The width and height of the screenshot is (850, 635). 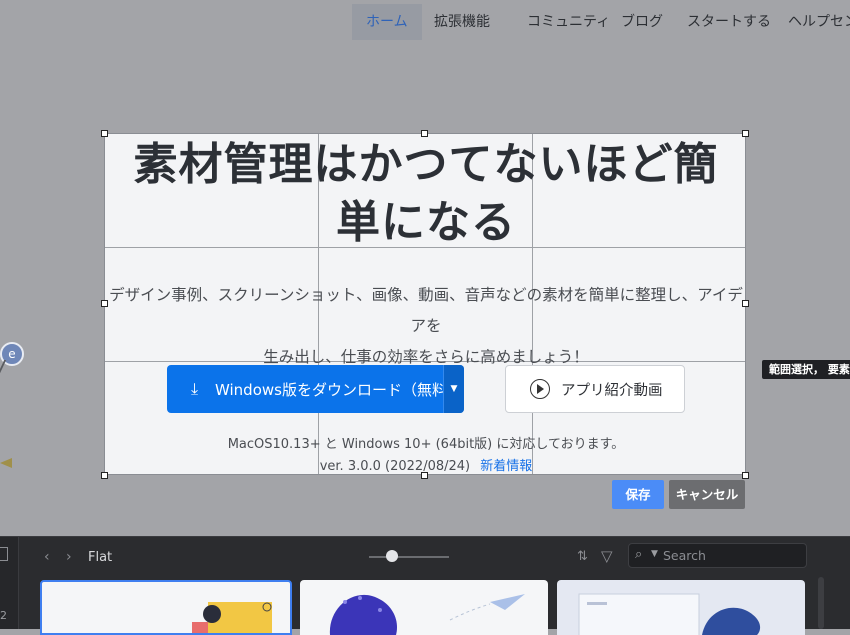 I want to click on news-link: 新着情報, so click(x=506, y=466).